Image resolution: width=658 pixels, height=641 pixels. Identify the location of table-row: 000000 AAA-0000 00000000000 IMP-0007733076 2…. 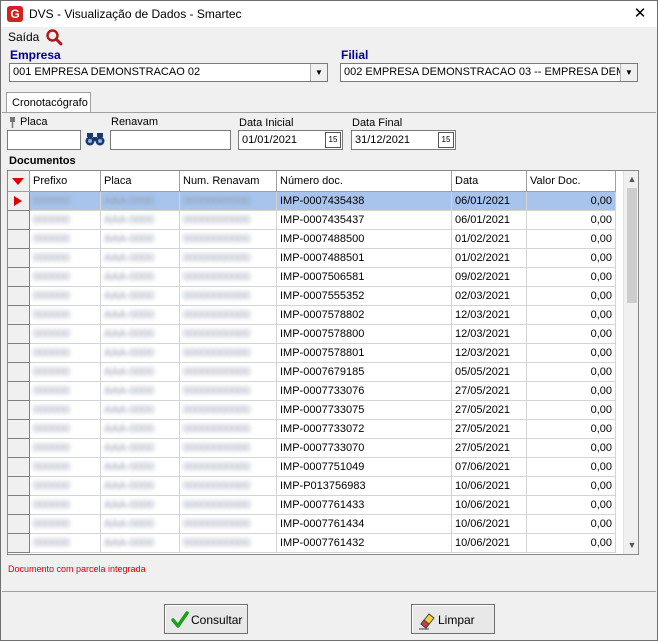
(315, 391).